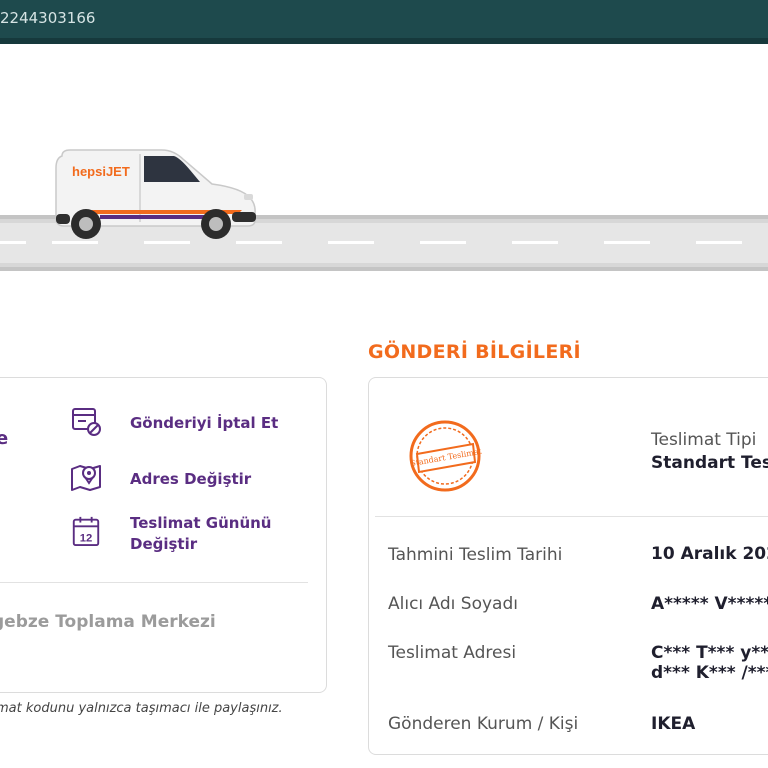 This screenshot has width=768, height=768. Describe the element at coordinates (704, 440) in the screenshot. I see `delivery-type-label: Teslimat Tipi` at that location.